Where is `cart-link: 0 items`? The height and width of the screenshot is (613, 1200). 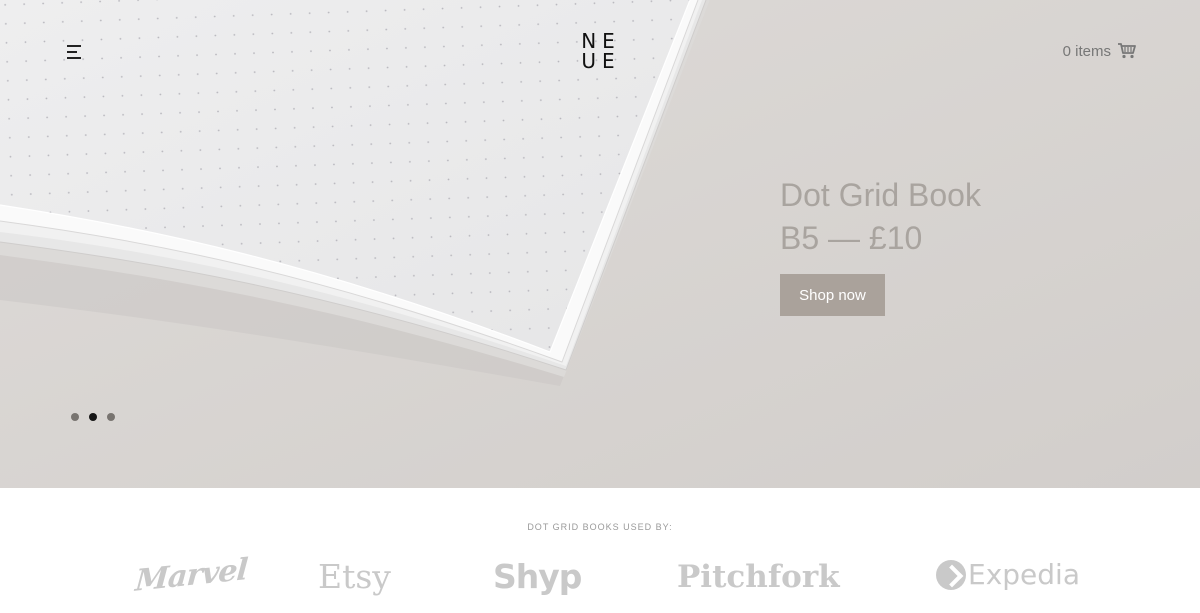 cart-link: 0 items is located at coordinates (1099, 51).